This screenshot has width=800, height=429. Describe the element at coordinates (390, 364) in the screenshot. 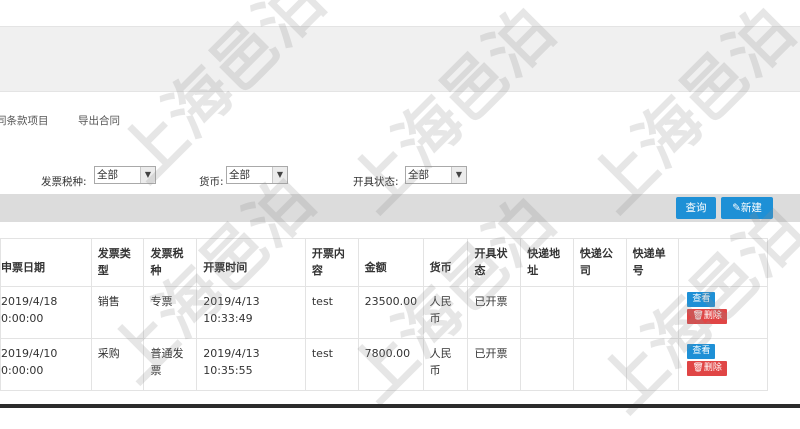

I see `cell-amount: 7800.00` at that location.